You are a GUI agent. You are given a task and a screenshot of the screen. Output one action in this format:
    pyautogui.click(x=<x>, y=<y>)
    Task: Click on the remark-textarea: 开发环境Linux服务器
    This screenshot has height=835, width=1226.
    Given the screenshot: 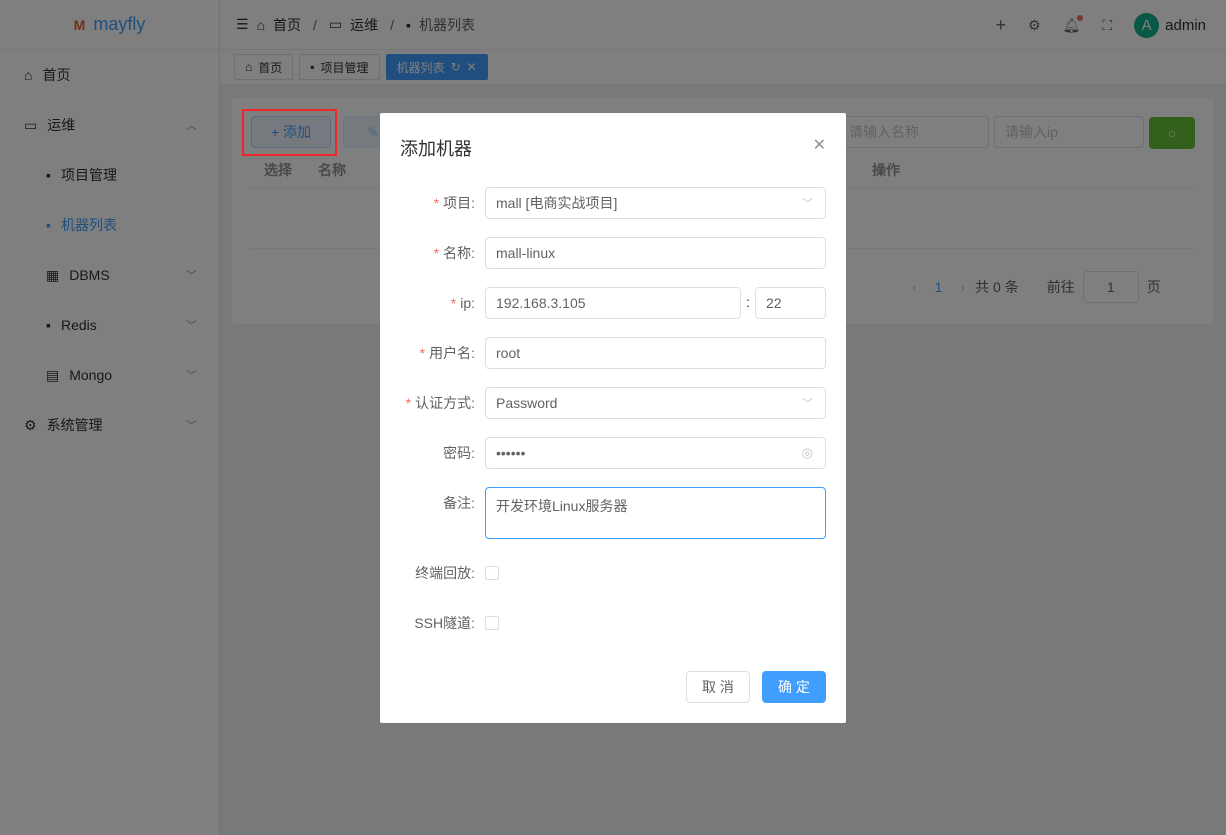 What is the action you would take?
    pyautogui.click(x=655, y=513)
    